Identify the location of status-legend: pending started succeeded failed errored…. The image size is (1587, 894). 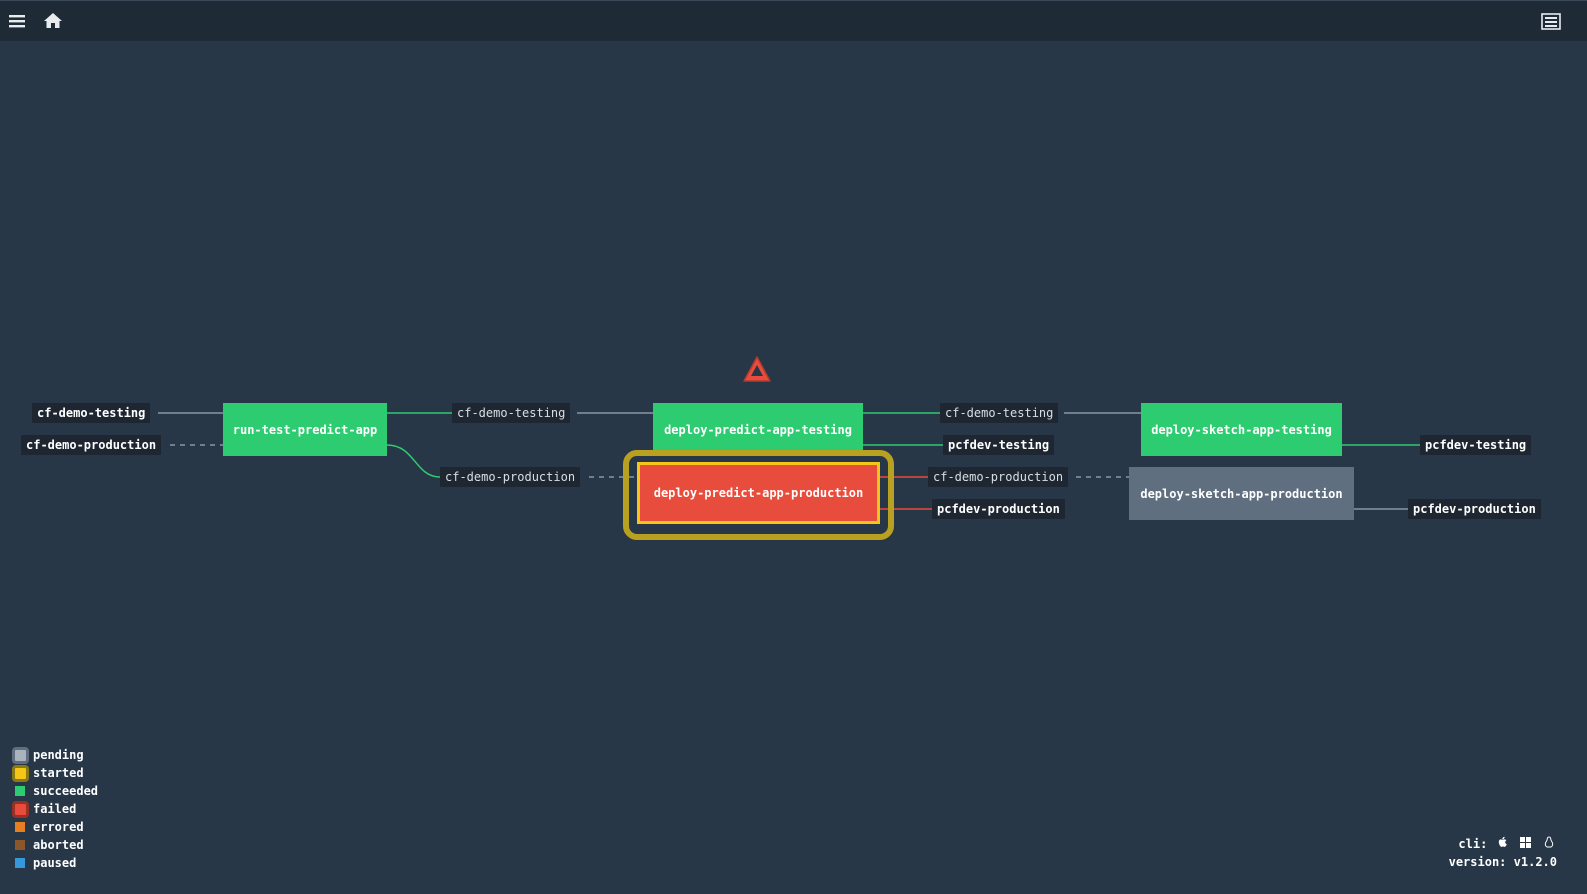
(54, 809).